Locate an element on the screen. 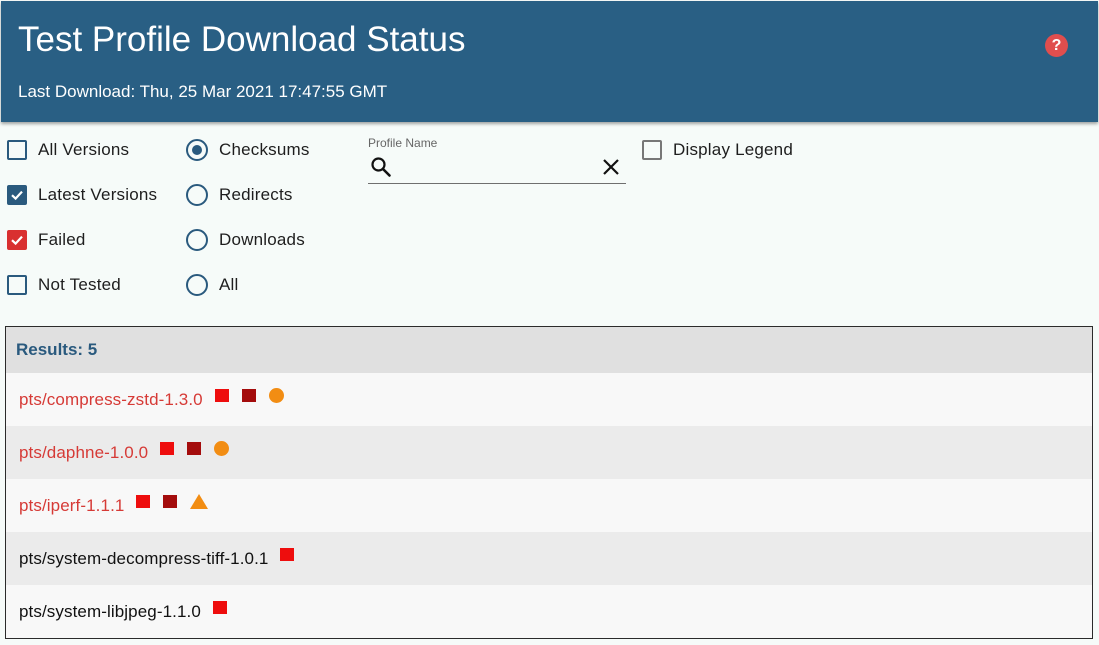  checkbox-label: Display Legend is located at coordinates (733, 149).